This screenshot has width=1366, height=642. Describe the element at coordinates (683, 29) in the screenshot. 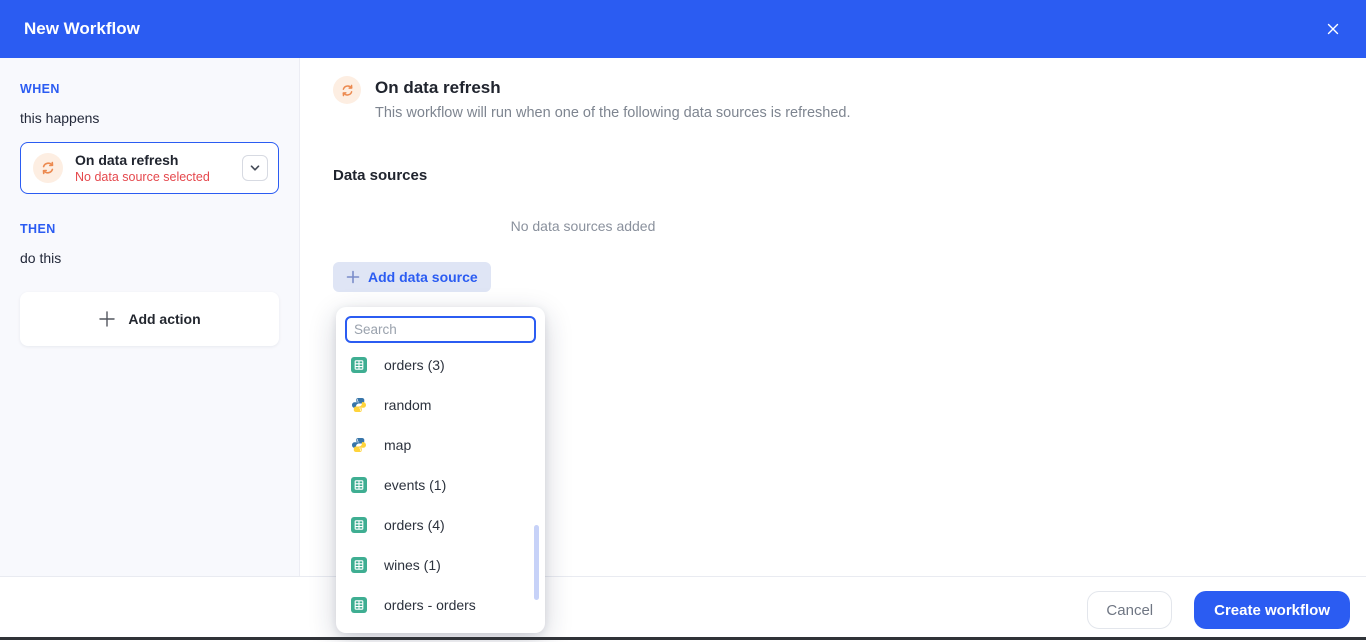

I see `modal-header: New Workflow` at that location.